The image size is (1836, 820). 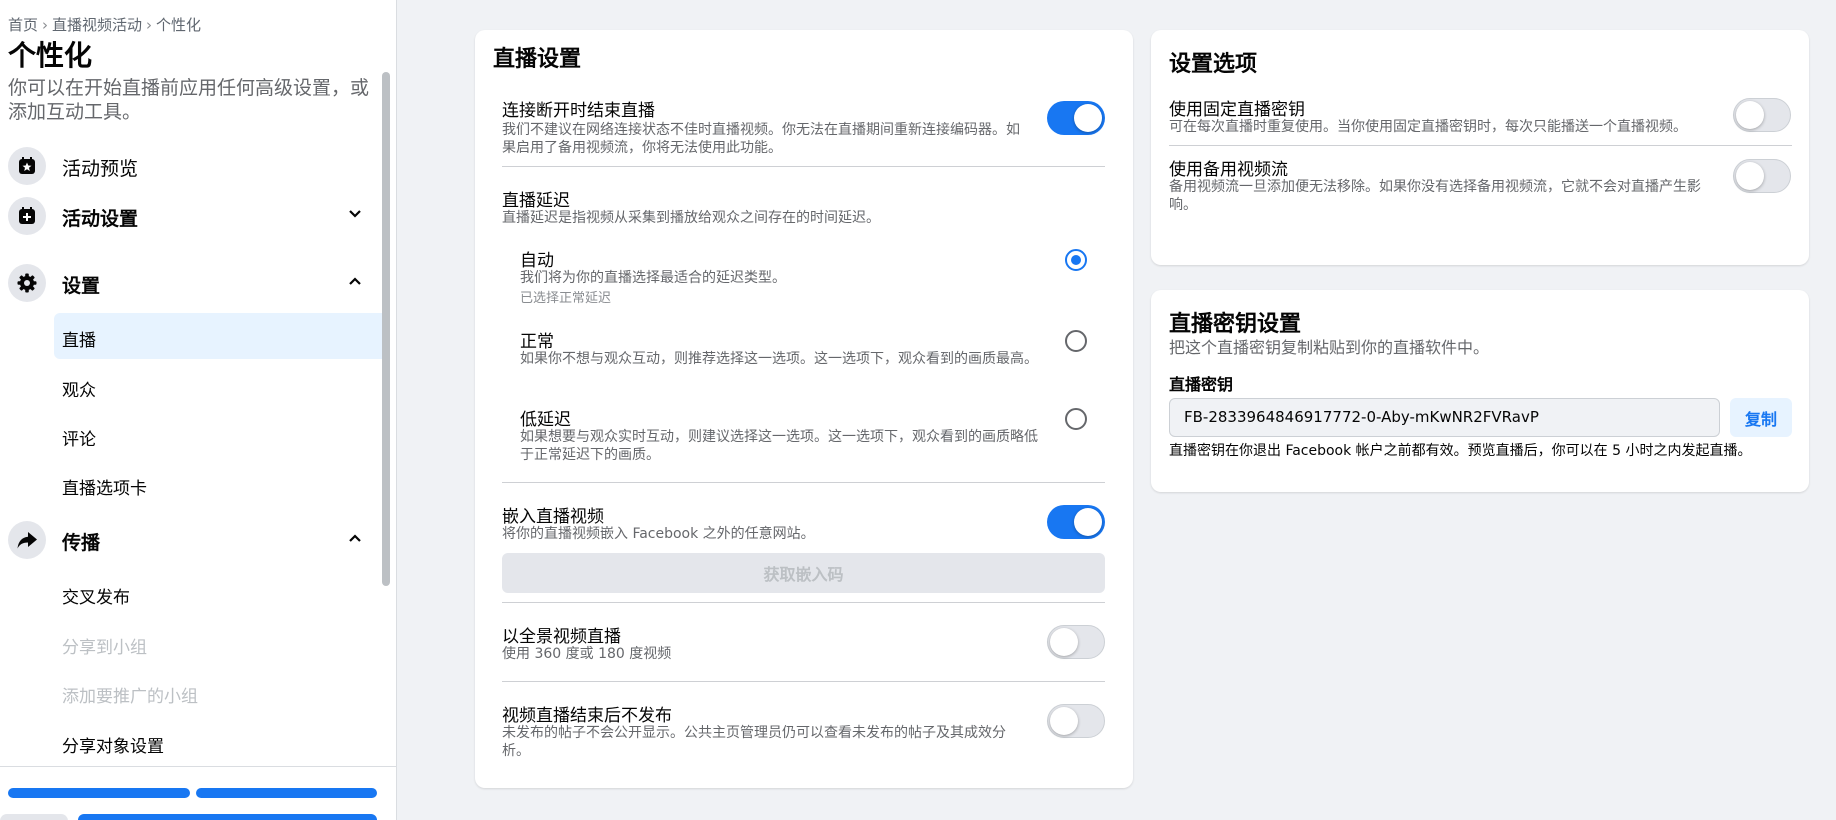 What do you see at coordinates (227, 817) in the screenshot?
I see `footer-primary-button` at bounding box center [227, 817].